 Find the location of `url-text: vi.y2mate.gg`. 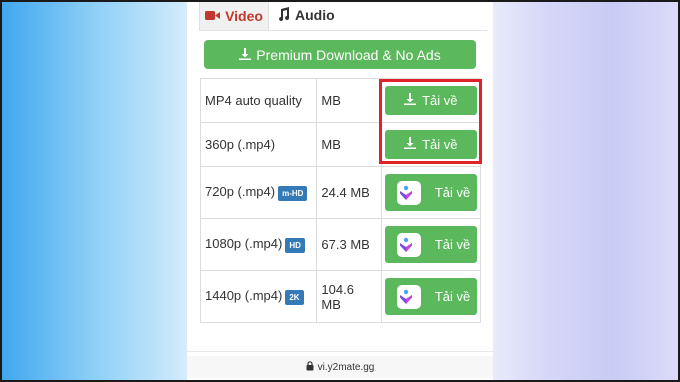

url-text: vi.y2mate.gg is located at coordinates (346, 367).